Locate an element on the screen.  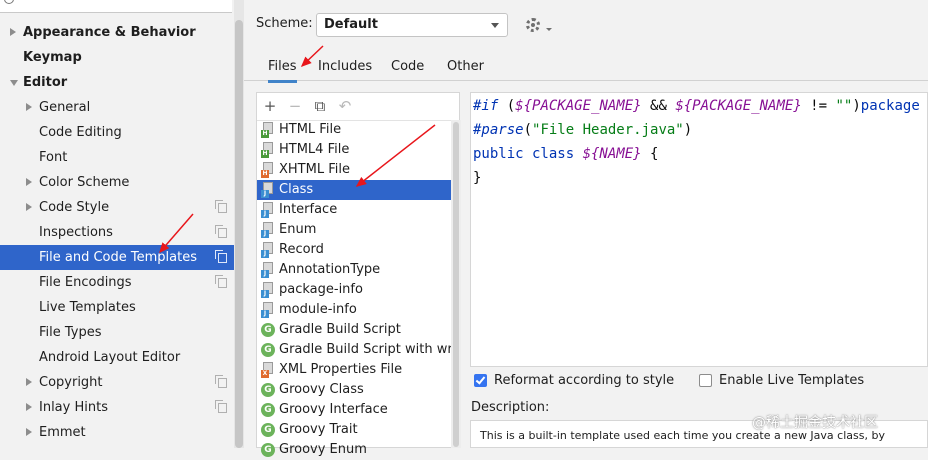
template-list-item-label: Interface is located at coordinates (308, 209).